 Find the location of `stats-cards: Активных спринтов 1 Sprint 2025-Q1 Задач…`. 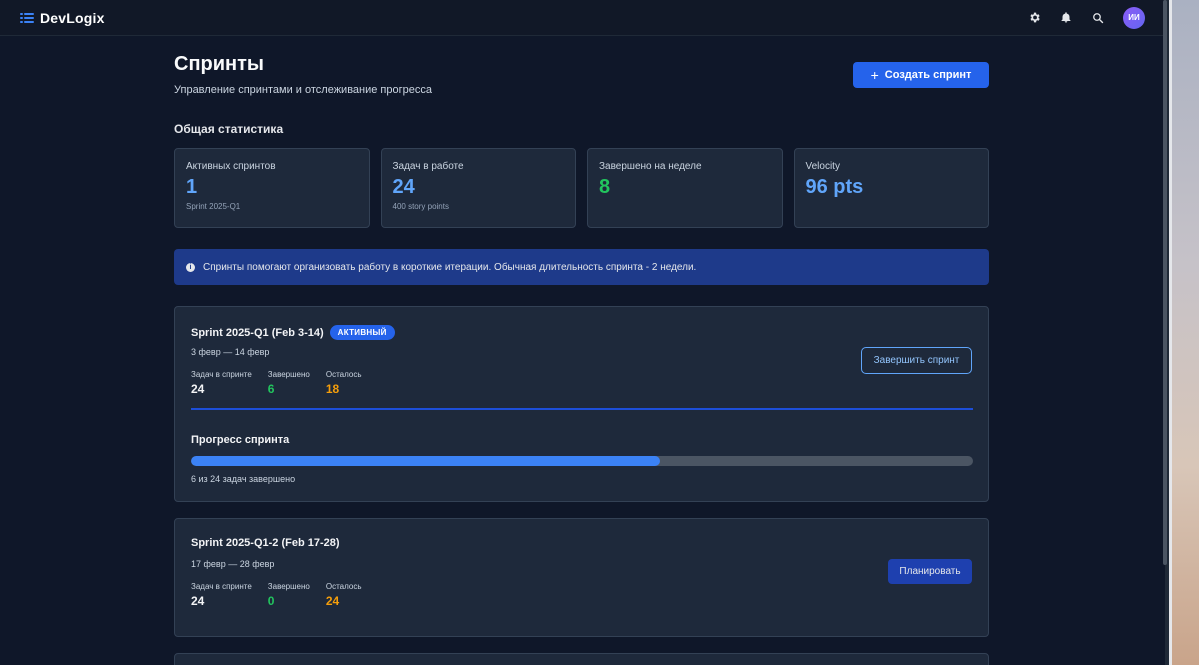

stats-cards: Активных спринтов 1 Sprint 2025-Q1 Задач… is located at coordinates (581, 188).